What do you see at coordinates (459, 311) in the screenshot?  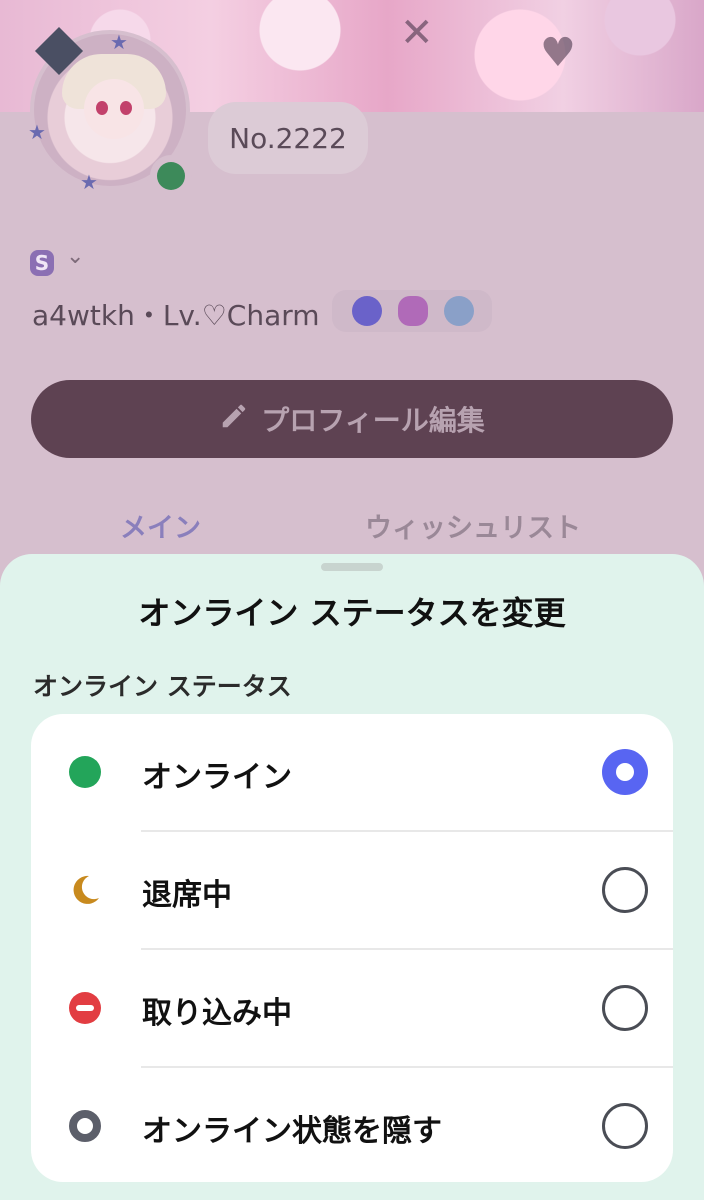 I see `quest-badge-icon` at bounding box center [459, 311].